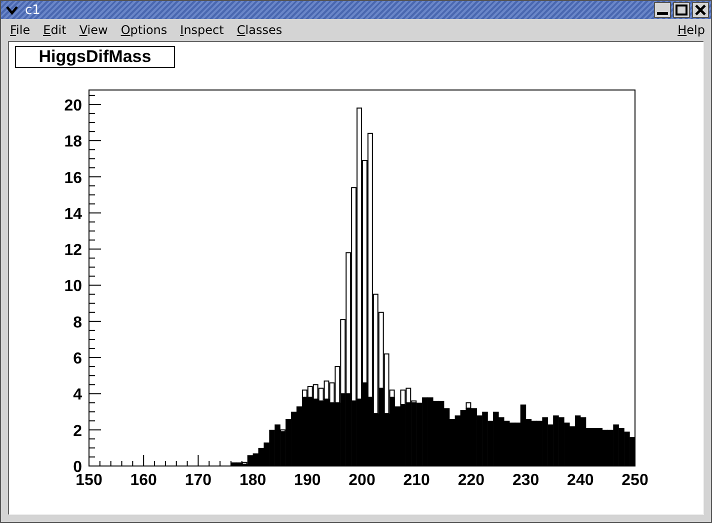 The width and height of the screenshot is (712, 523). Describe the element at coordinates (700, 10) in the screenshot. I see `close-icon` at that location.